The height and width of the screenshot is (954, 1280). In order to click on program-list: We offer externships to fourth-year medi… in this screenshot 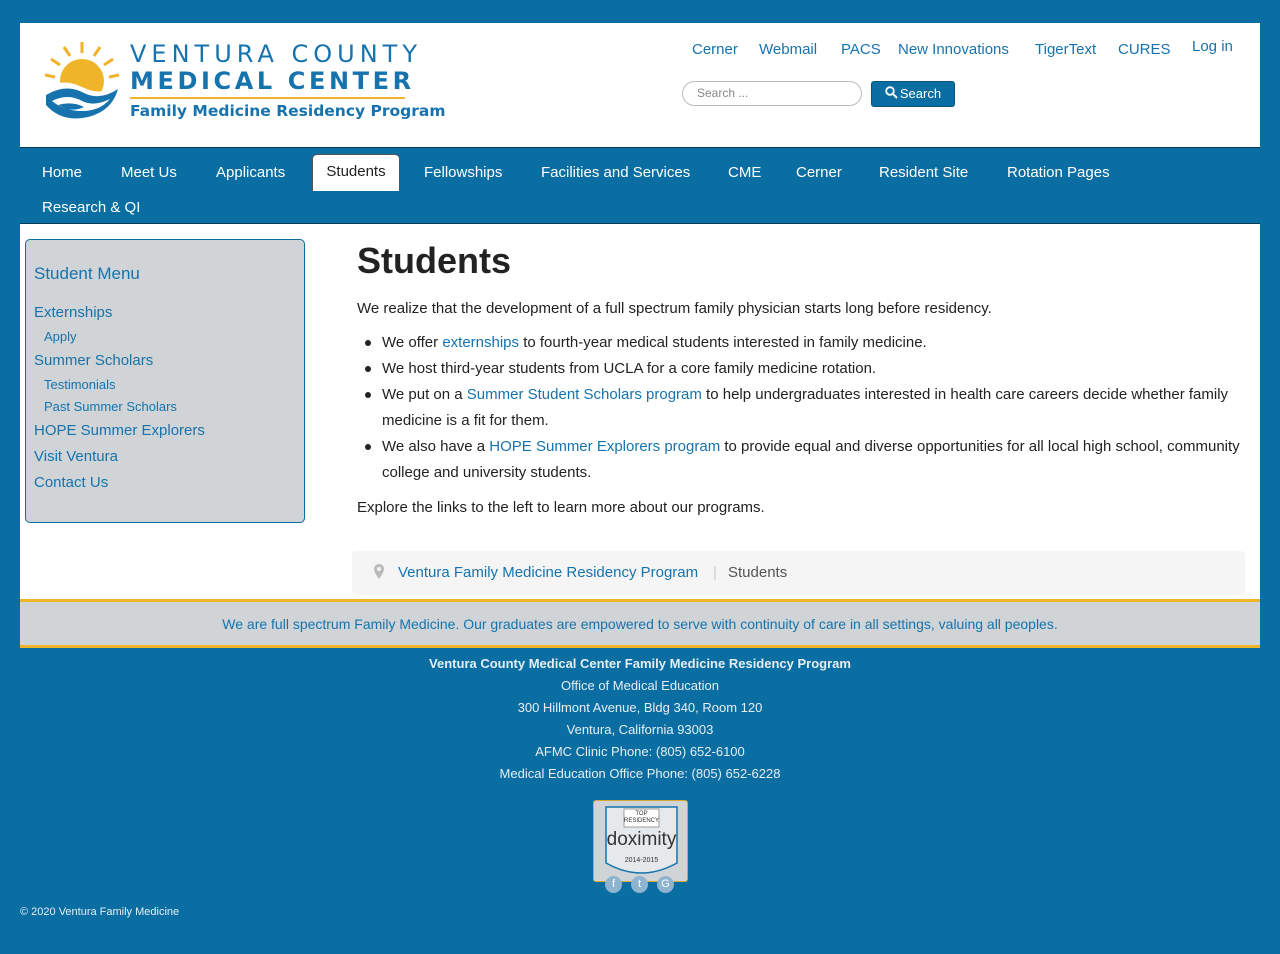, I will do `click(806, 408)`.